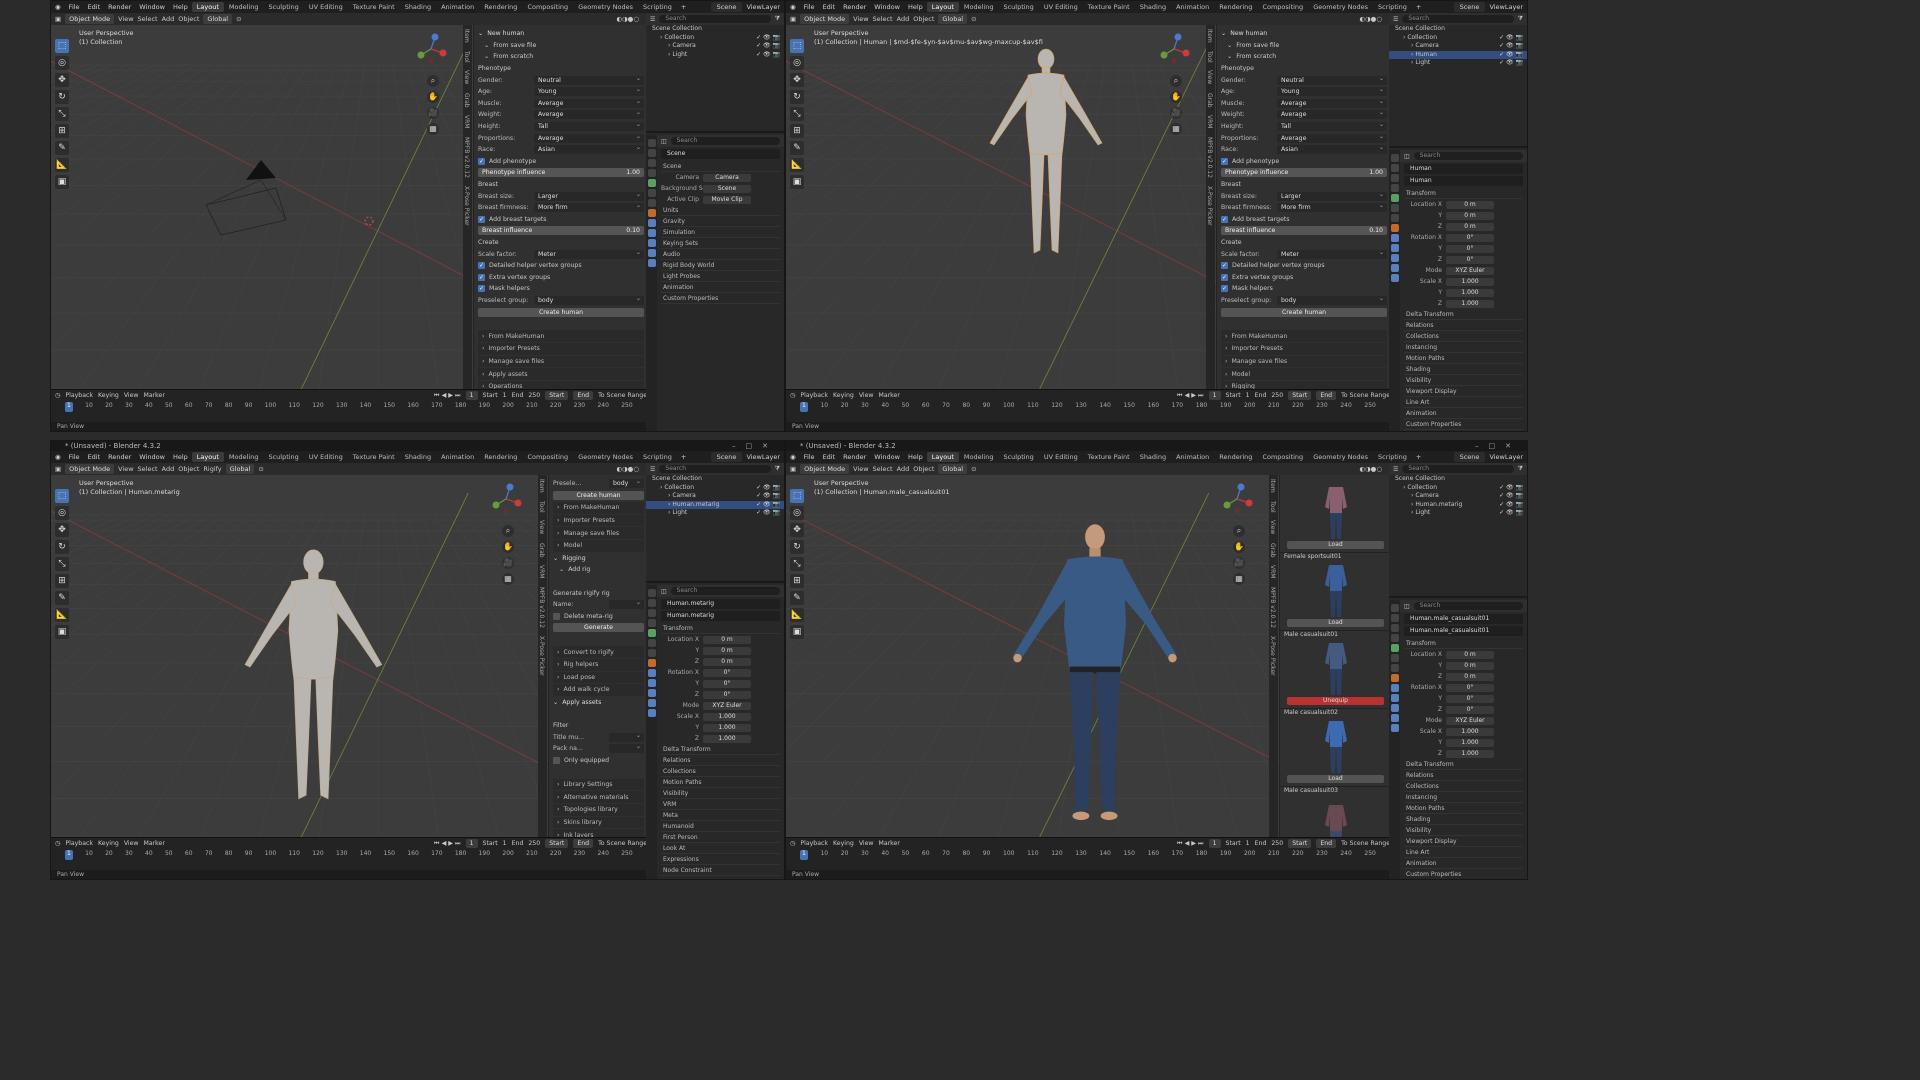 The height and width of the screenshot is (1080, 1920). What do you see at coordinates (1463, 380) in the screenshot?
I see `section-6: Visibility` at bounding box center [1463, 380].